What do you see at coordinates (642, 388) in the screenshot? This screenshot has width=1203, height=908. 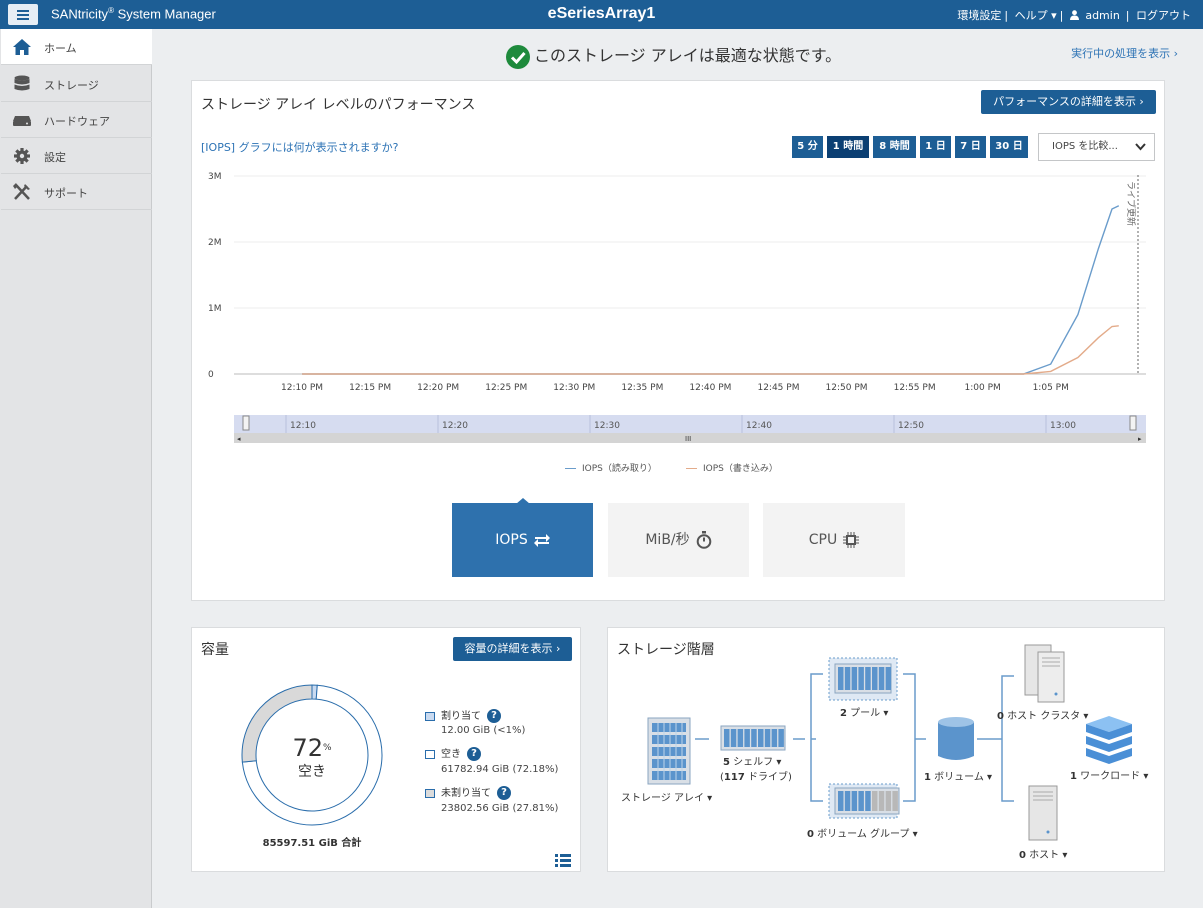 I see `x-tick-label: 12:35 PM` at bounding box center [642, 388].